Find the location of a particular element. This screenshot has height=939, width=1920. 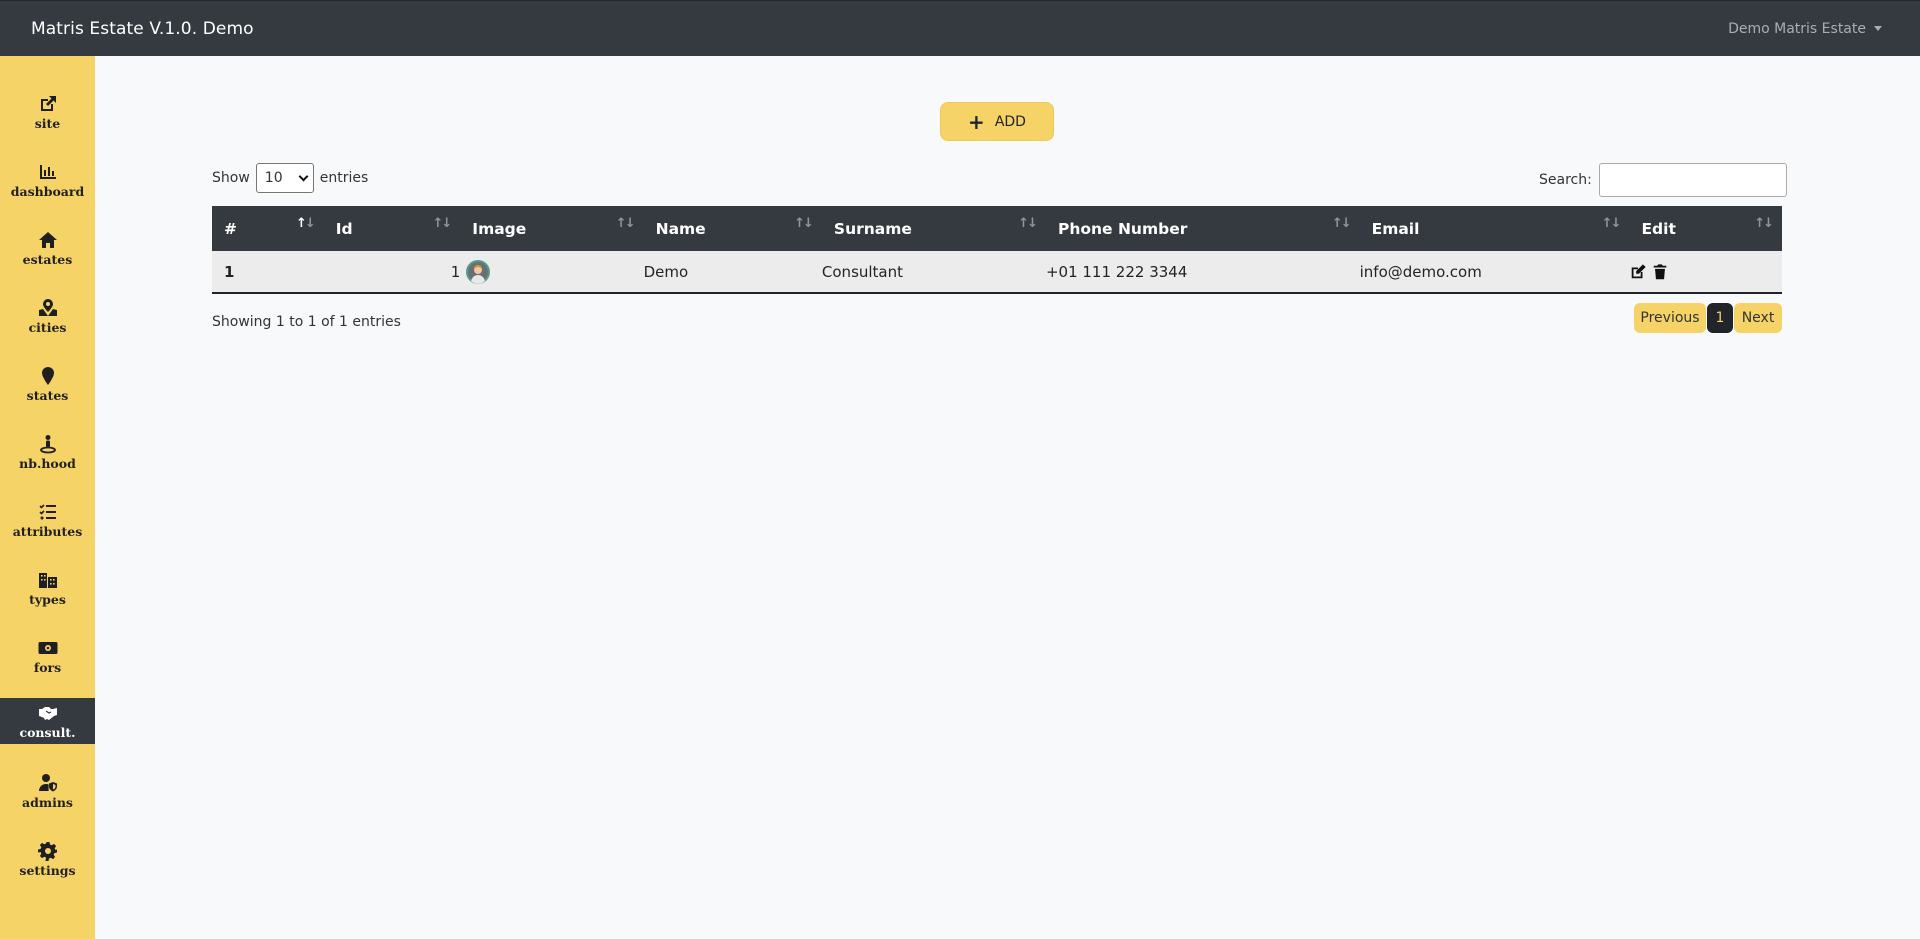

sidebar-item-states: states is located at coordinates (47, 384).